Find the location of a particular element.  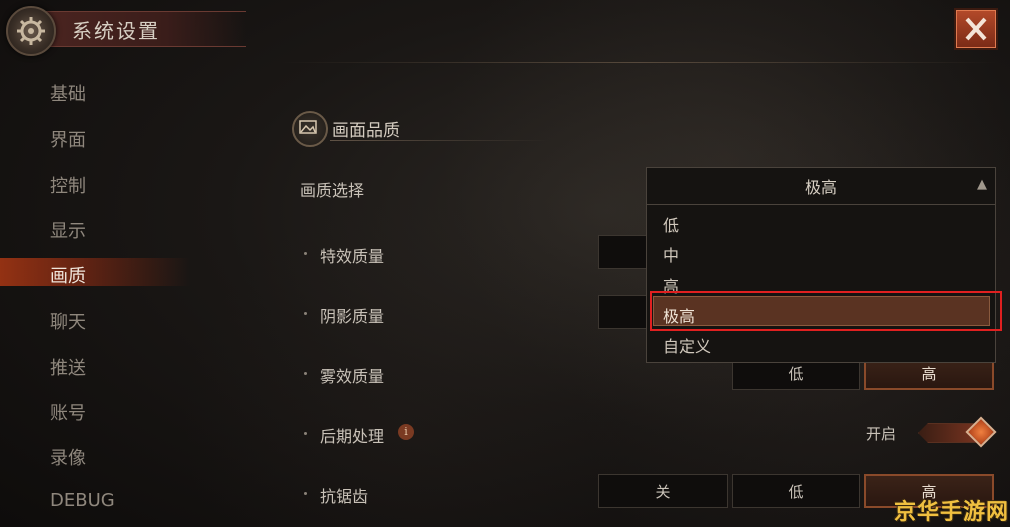

sidebar-item-chat: 聊天 is located at coordinates (68, 321).